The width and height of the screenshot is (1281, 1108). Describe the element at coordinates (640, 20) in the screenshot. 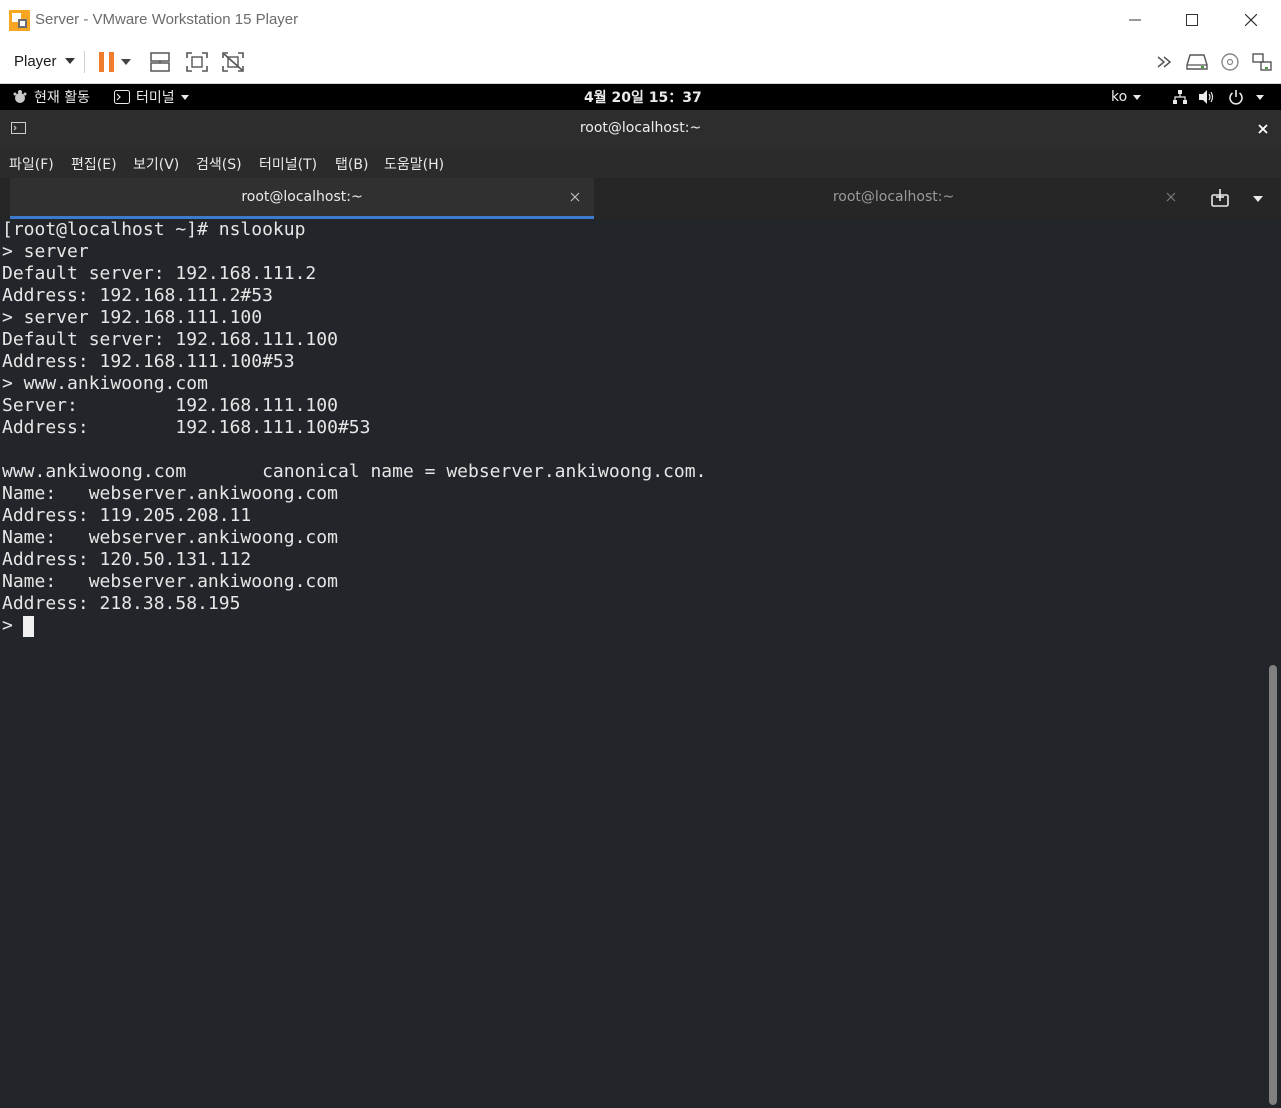

I see `vmware-titlebar: Server - VMware Workstation 15 Player` at that location.